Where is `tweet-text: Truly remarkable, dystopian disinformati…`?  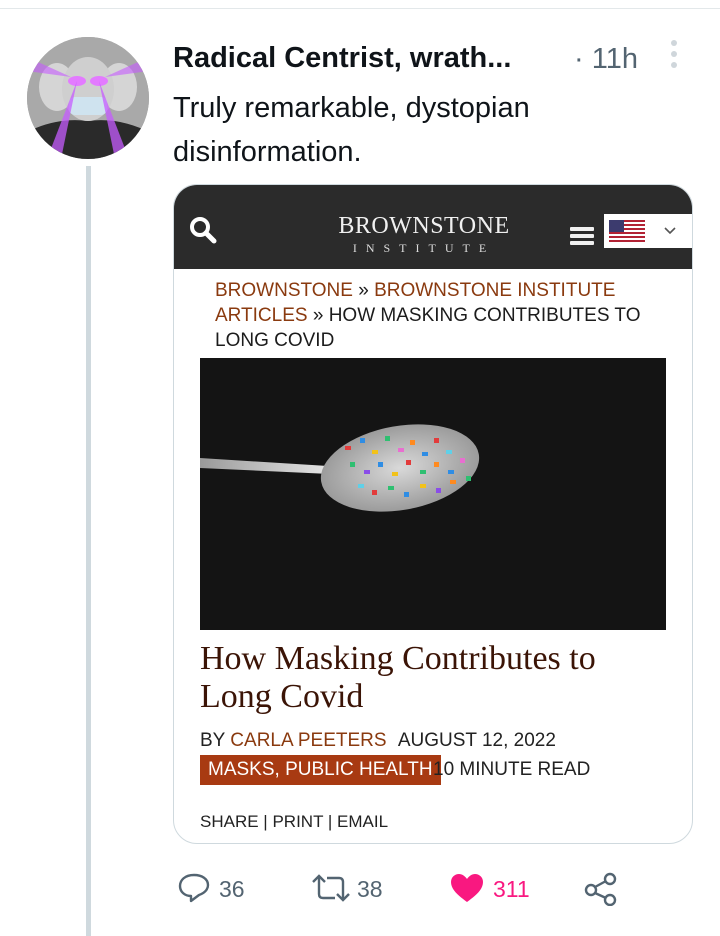
tweet-text: Truly remarkable, dystopian disinformati… is located at coordinates (351, 130).